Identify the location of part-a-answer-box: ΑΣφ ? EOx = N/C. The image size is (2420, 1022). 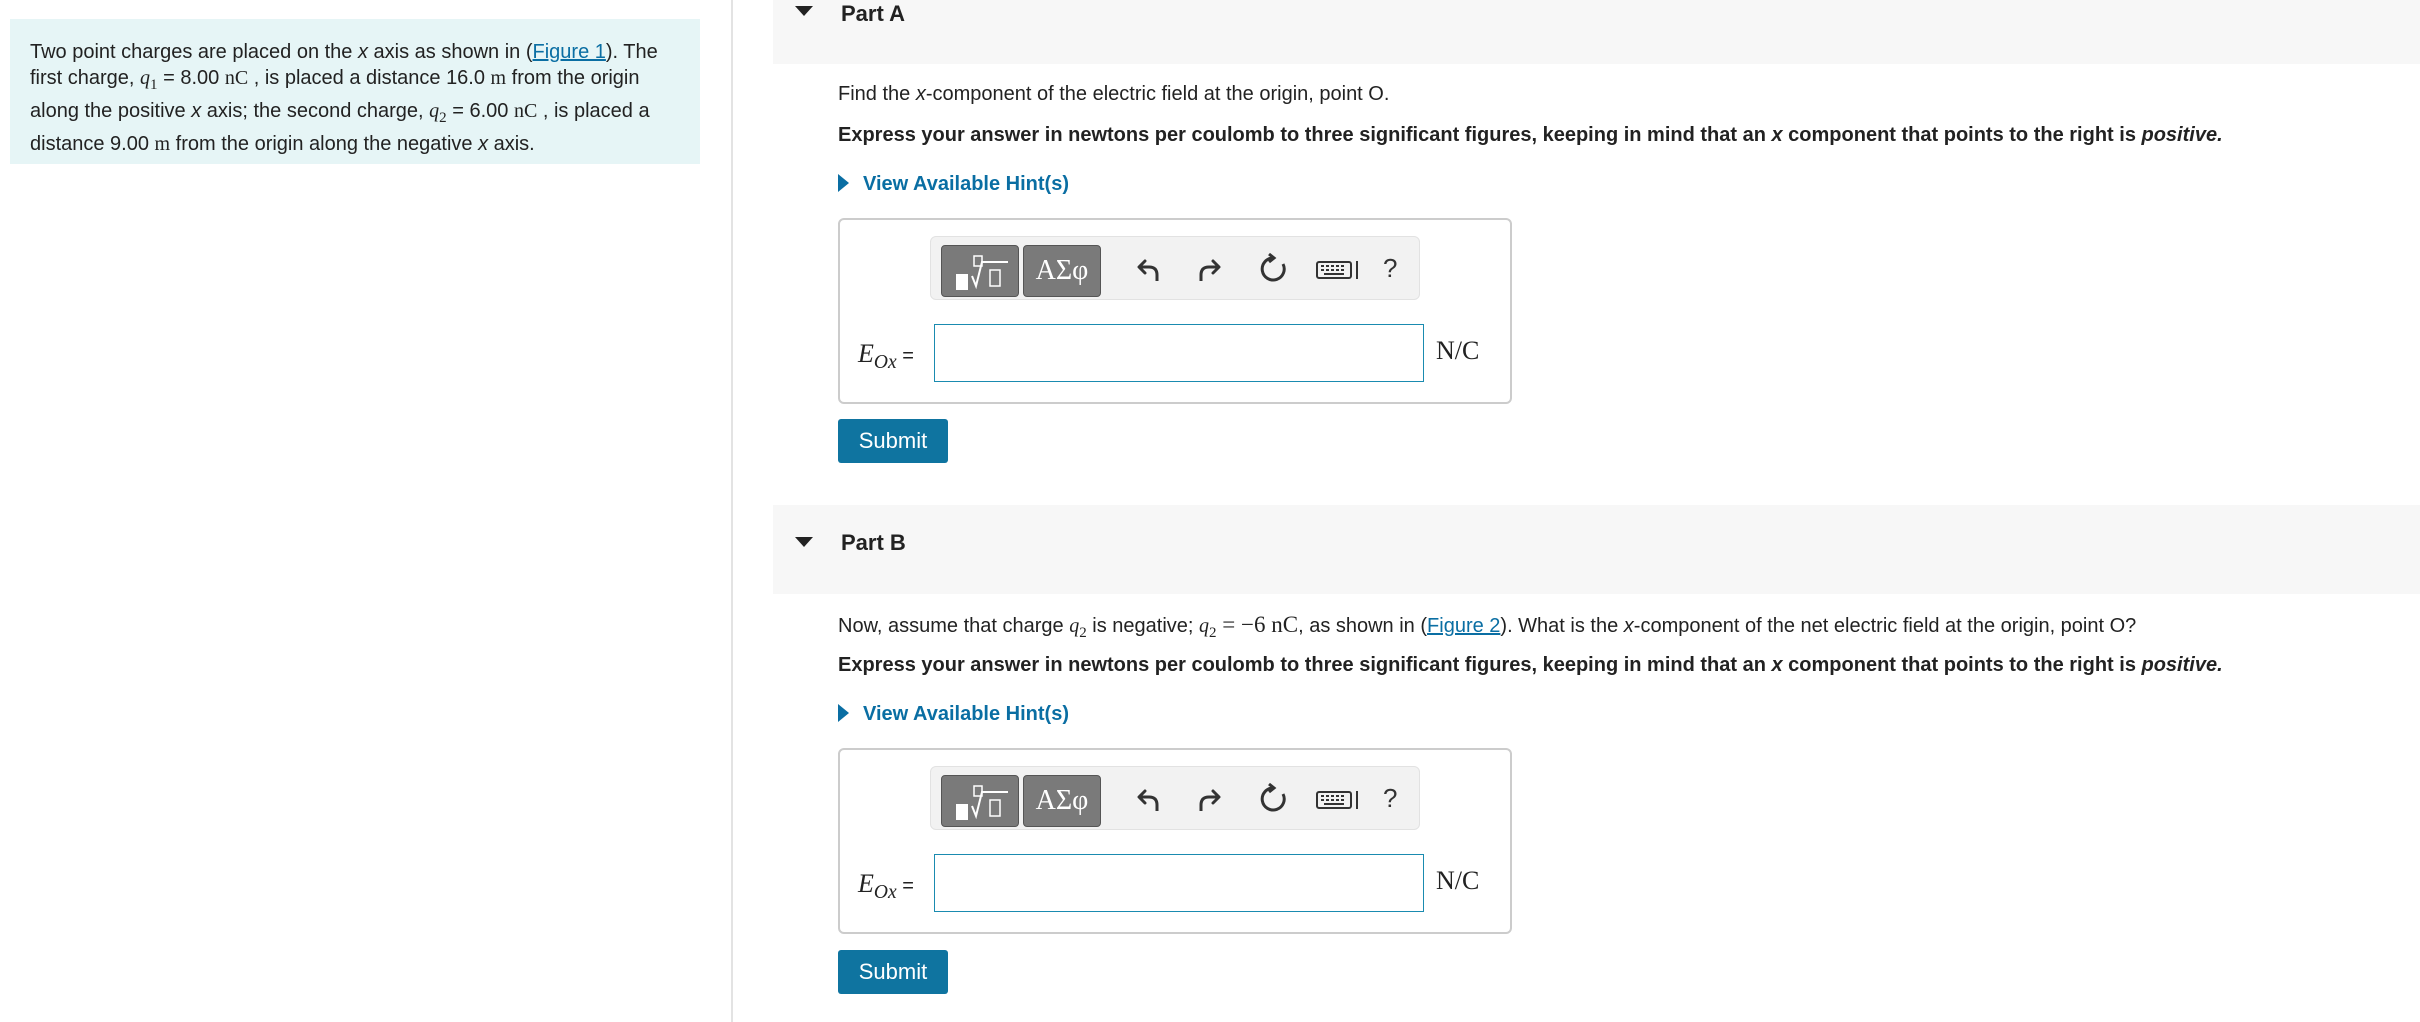
(1175, 311).